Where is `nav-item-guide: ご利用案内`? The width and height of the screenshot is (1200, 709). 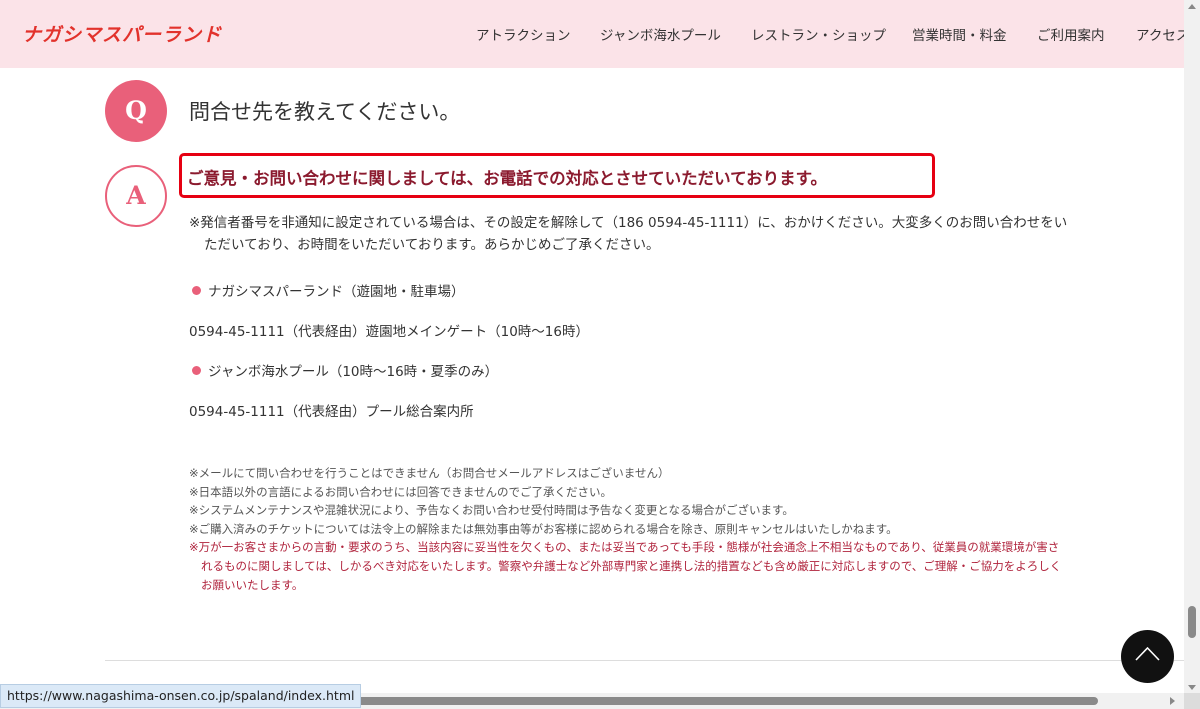 nav-item-guide: ご利用案内 is located at coordinates (1071, 34).